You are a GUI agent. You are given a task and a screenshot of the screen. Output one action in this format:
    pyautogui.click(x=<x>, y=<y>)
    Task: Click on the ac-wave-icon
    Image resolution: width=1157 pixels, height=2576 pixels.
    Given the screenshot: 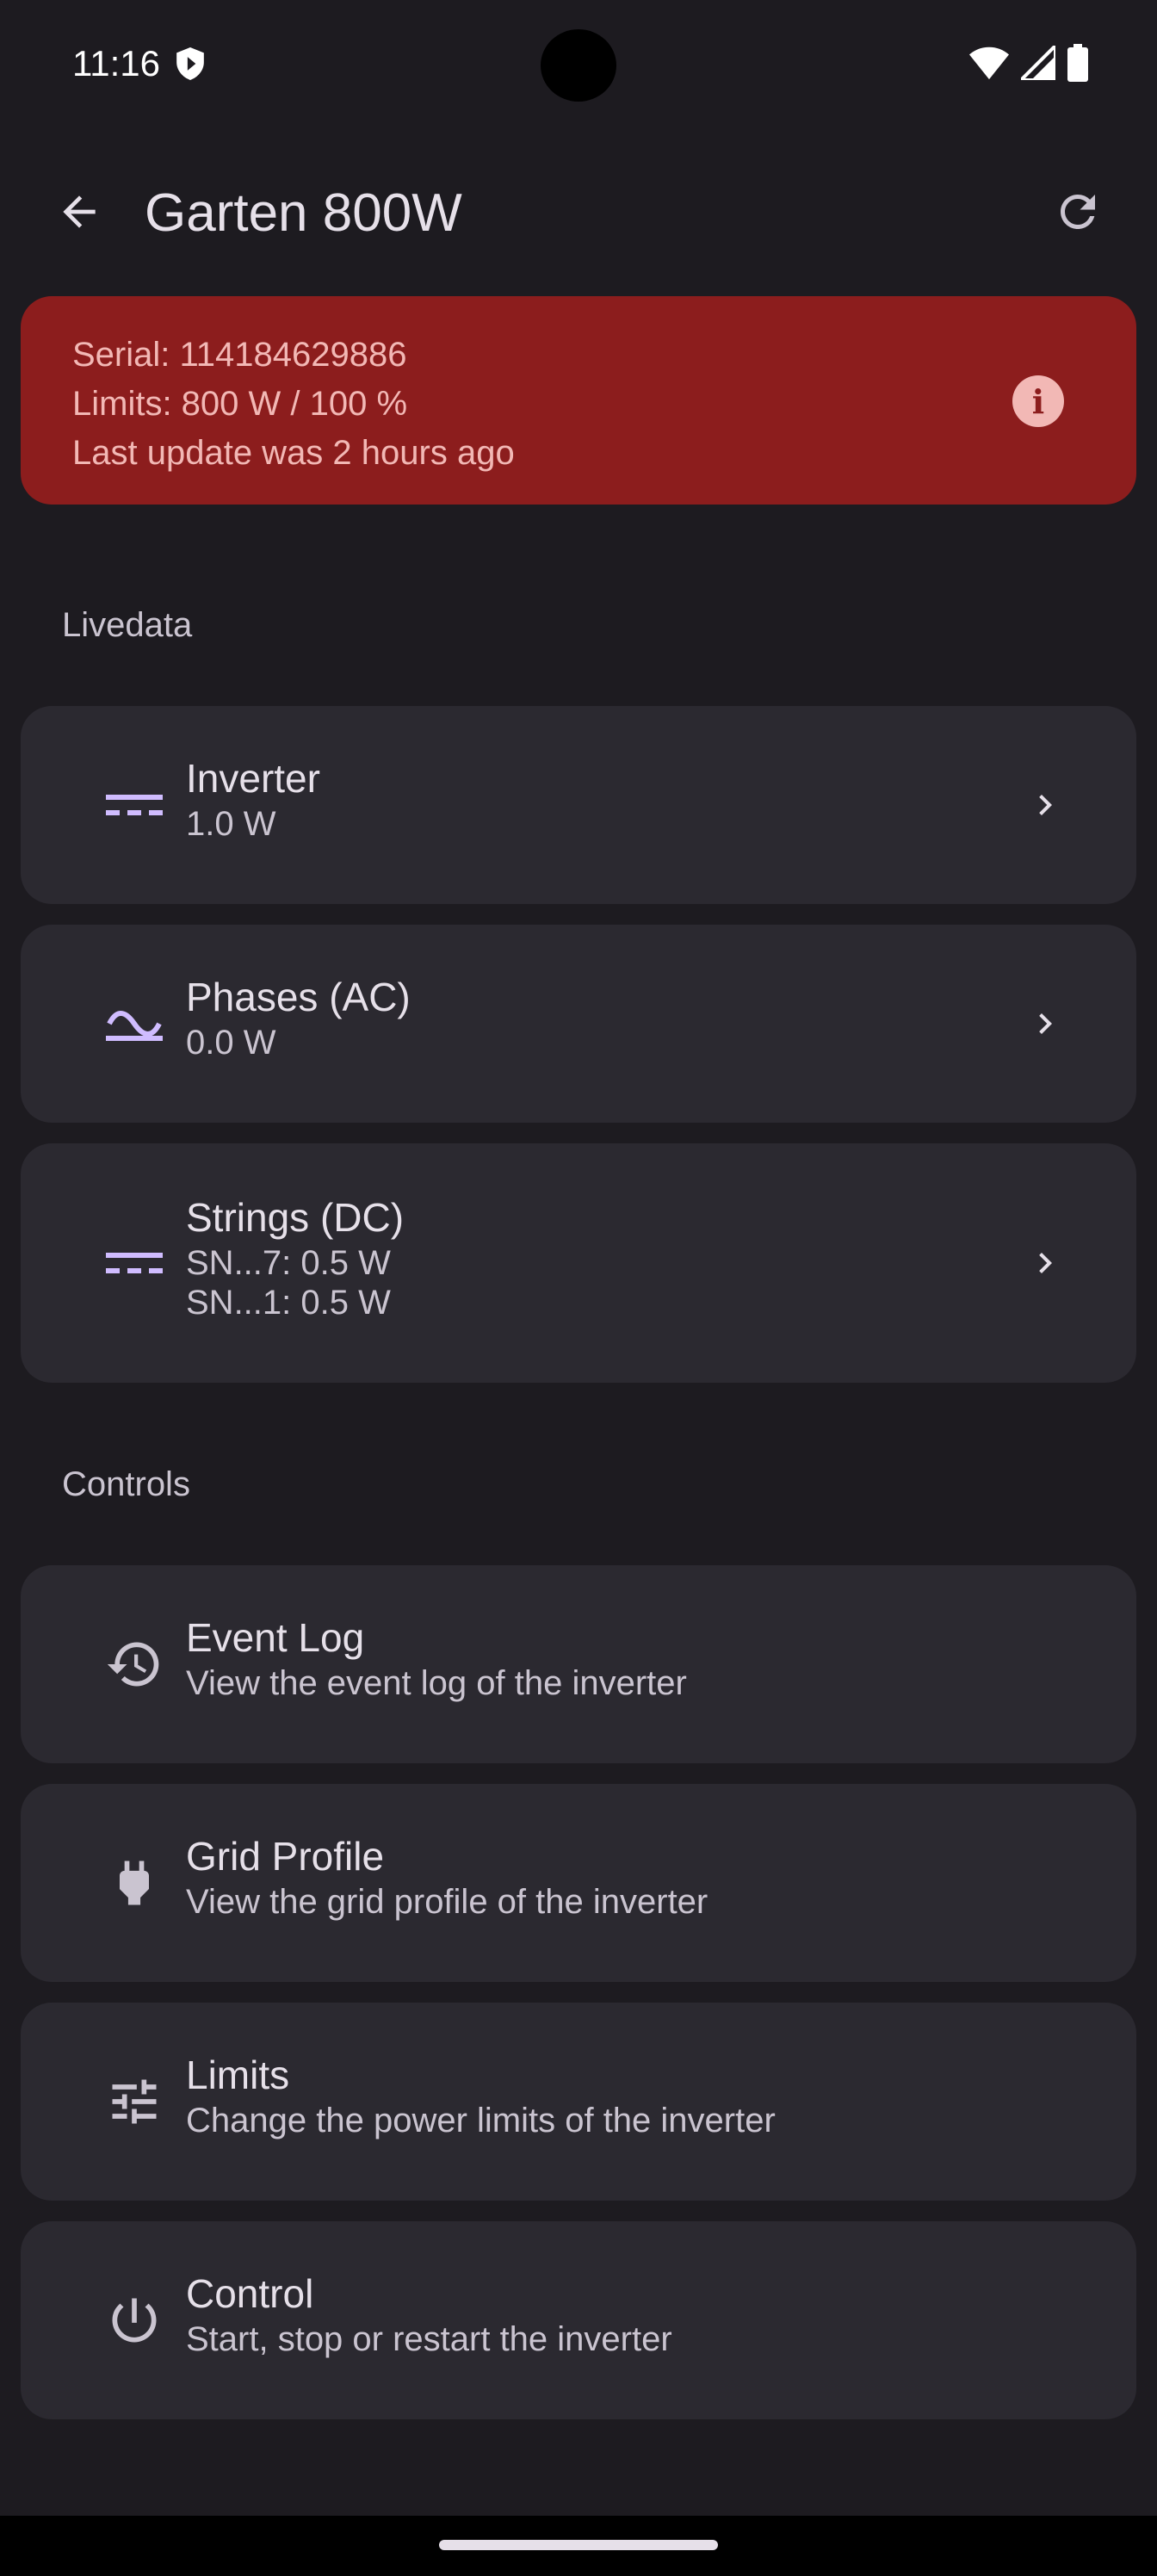 What is the action you would take?
    pyautogui.click(x=134, y=1024)
    